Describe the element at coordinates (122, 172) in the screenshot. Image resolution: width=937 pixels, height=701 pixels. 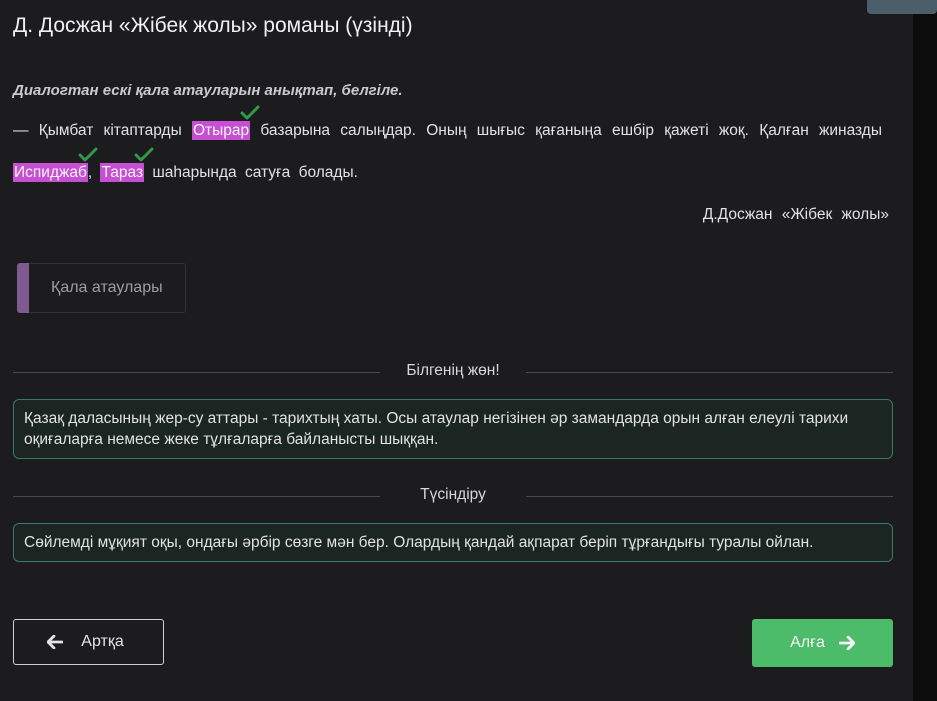
I see `marked-word-label: Тараз` at that location.